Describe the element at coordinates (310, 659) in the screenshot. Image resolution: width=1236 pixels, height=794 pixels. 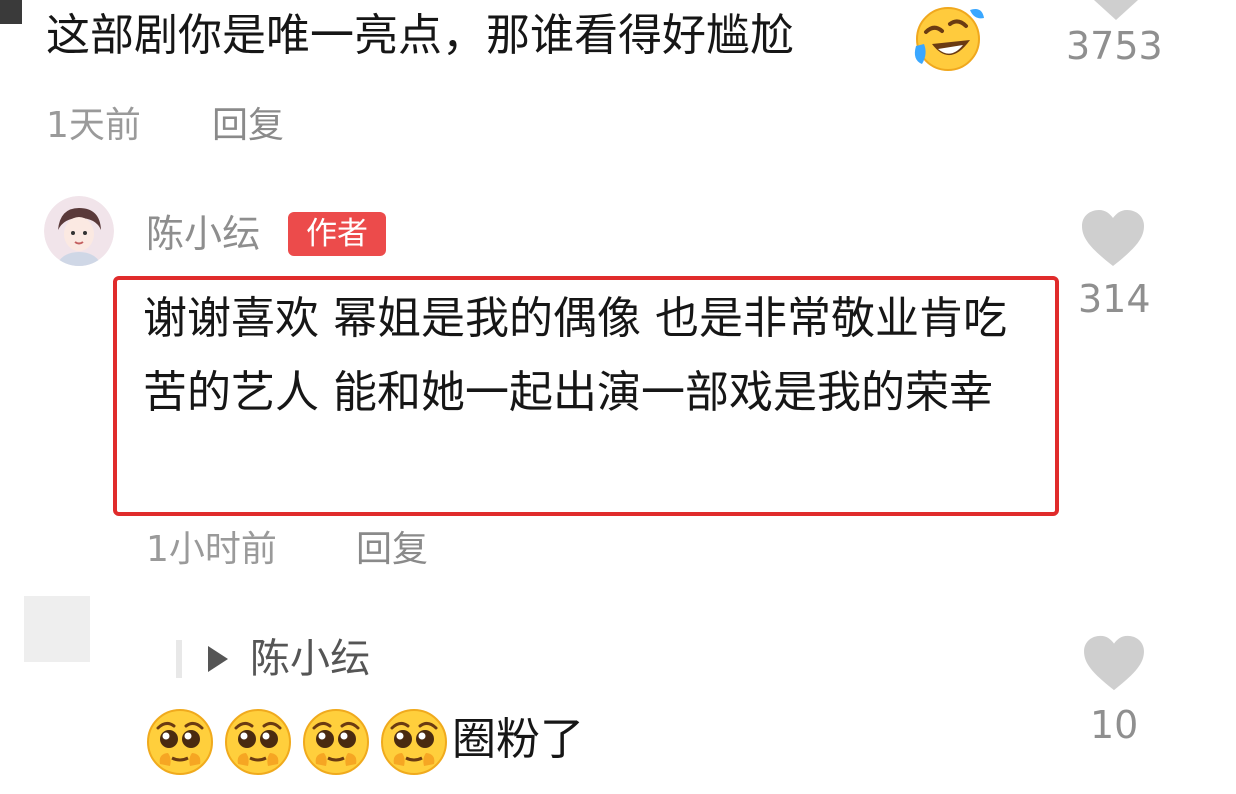
I see `reply-to-name: 陈小纭` at that location.